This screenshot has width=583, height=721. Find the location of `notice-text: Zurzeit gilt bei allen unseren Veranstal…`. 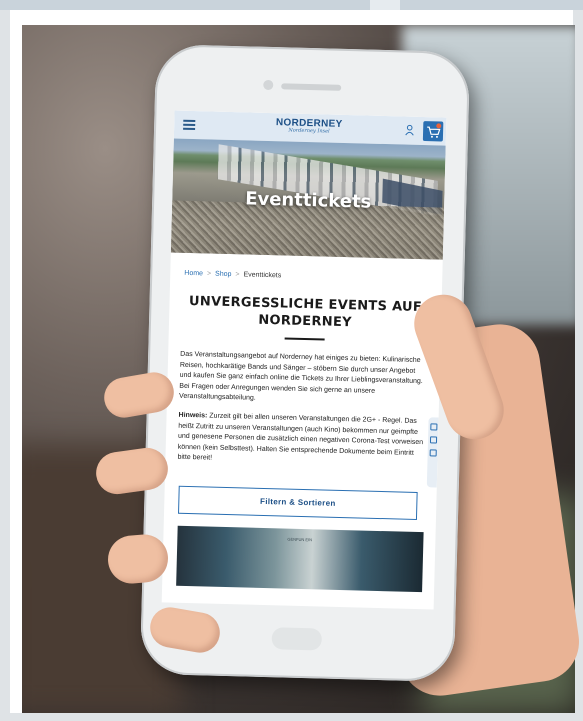

notice-text: Zurzeit gilt bei allen unseren Veranstal… is located at coordinates (300, 437).